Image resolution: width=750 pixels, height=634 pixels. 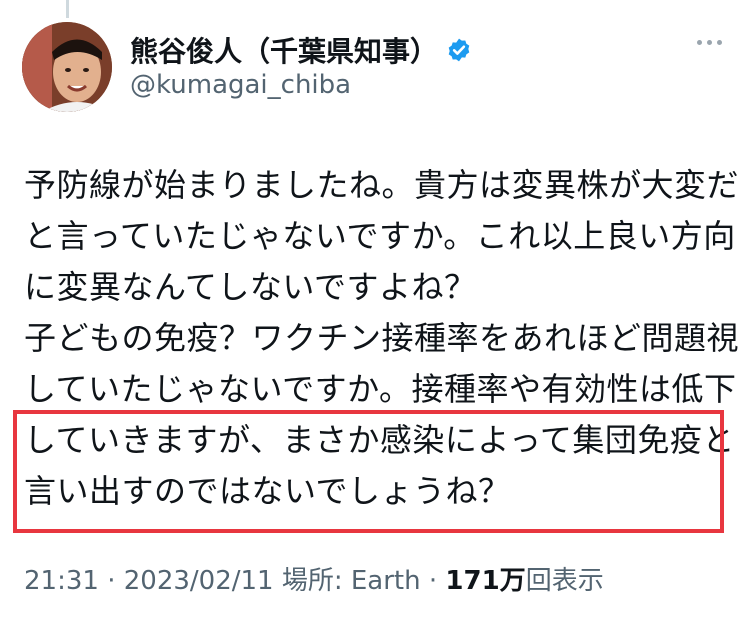 I want to click on views-count: 171万, so click(x=485, y=581).